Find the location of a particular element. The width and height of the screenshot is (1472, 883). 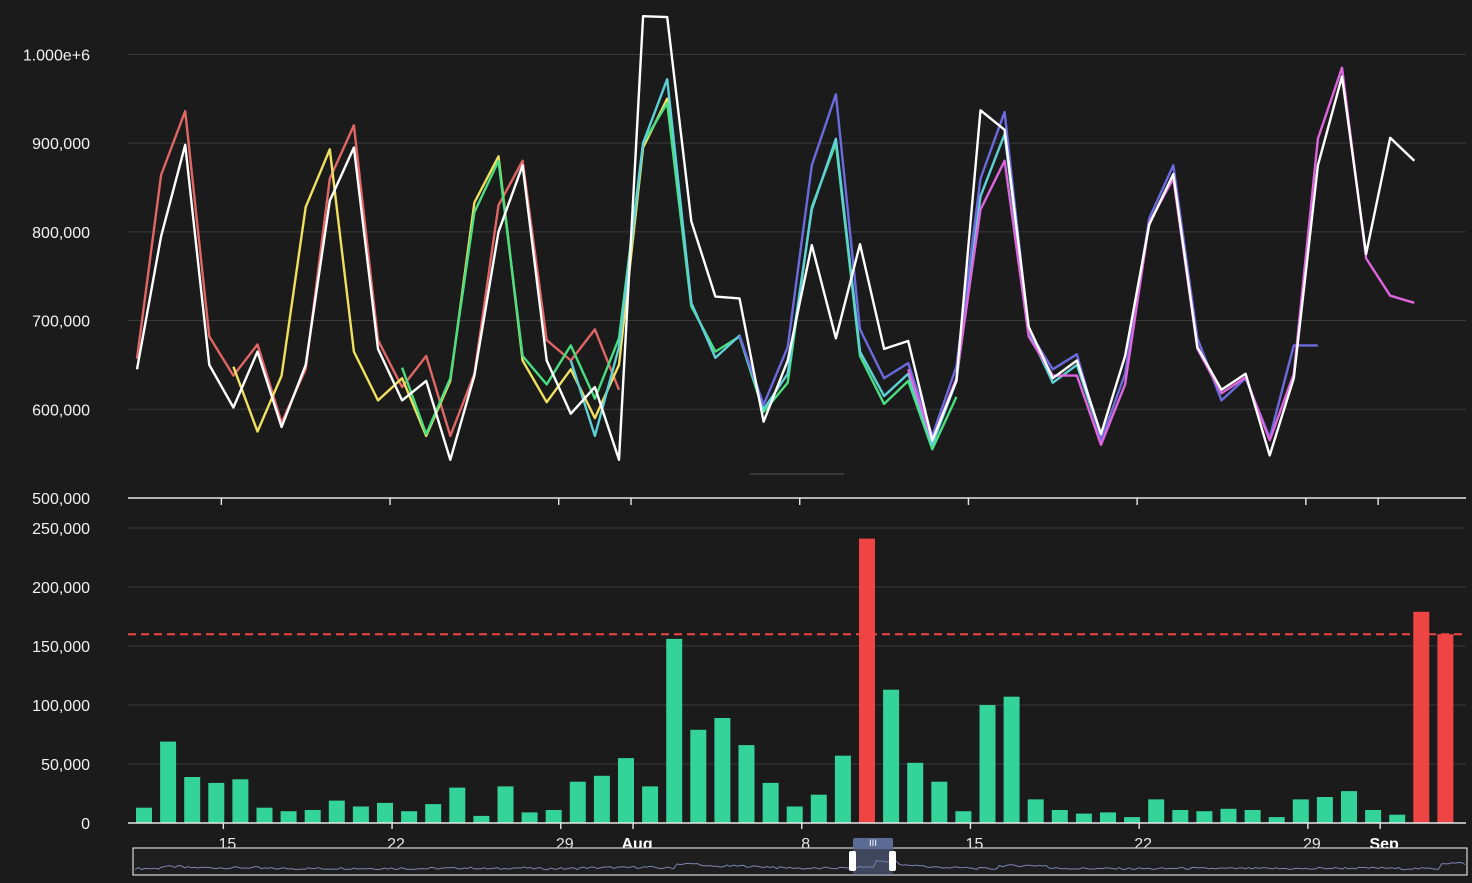

range-navigator: III is located at coordinates (800, 857).